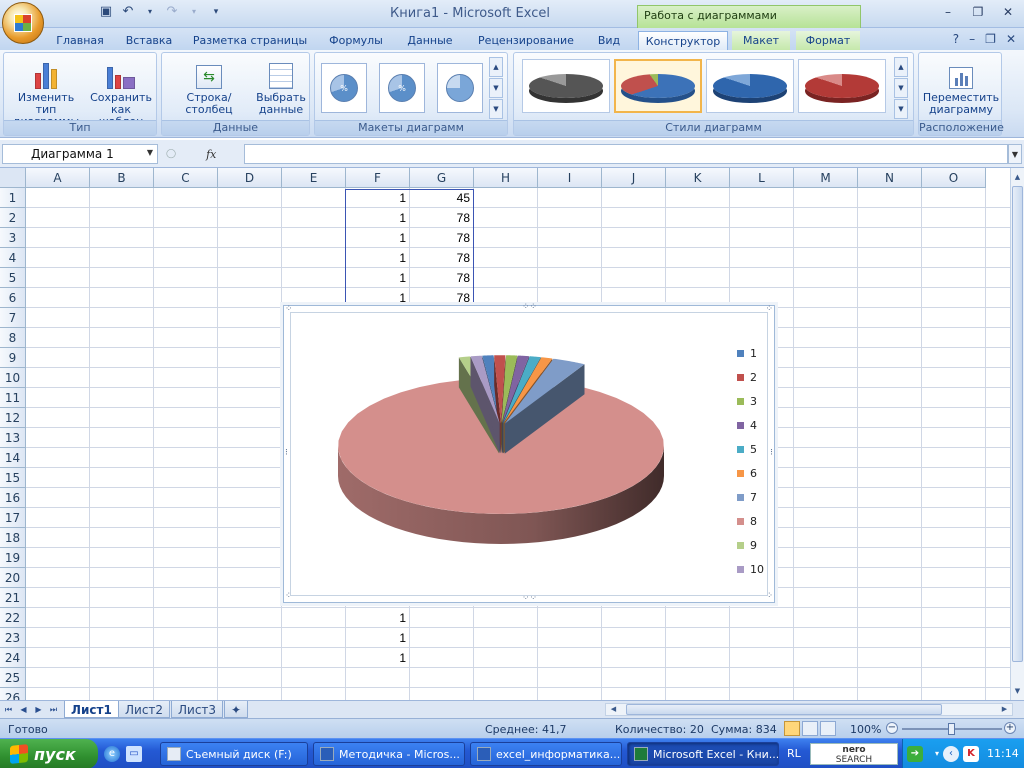 The image size is (1024, 768). I want to click on last-sheet-icon: ⏭, so click(53, 709).